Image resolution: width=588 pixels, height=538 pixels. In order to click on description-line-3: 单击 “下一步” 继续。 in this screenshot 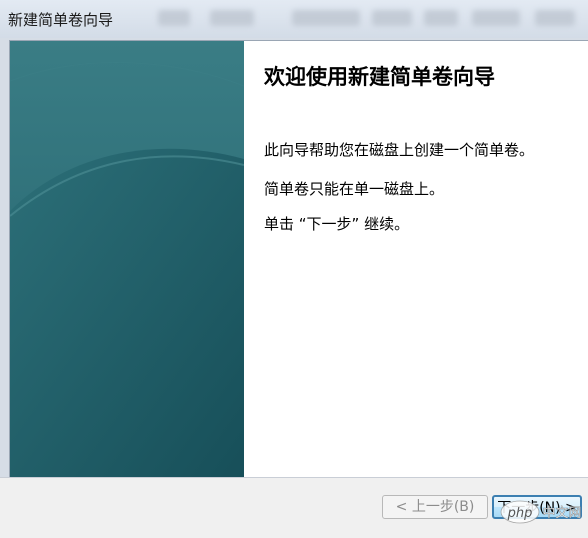, I will do `click(337, 224)`.